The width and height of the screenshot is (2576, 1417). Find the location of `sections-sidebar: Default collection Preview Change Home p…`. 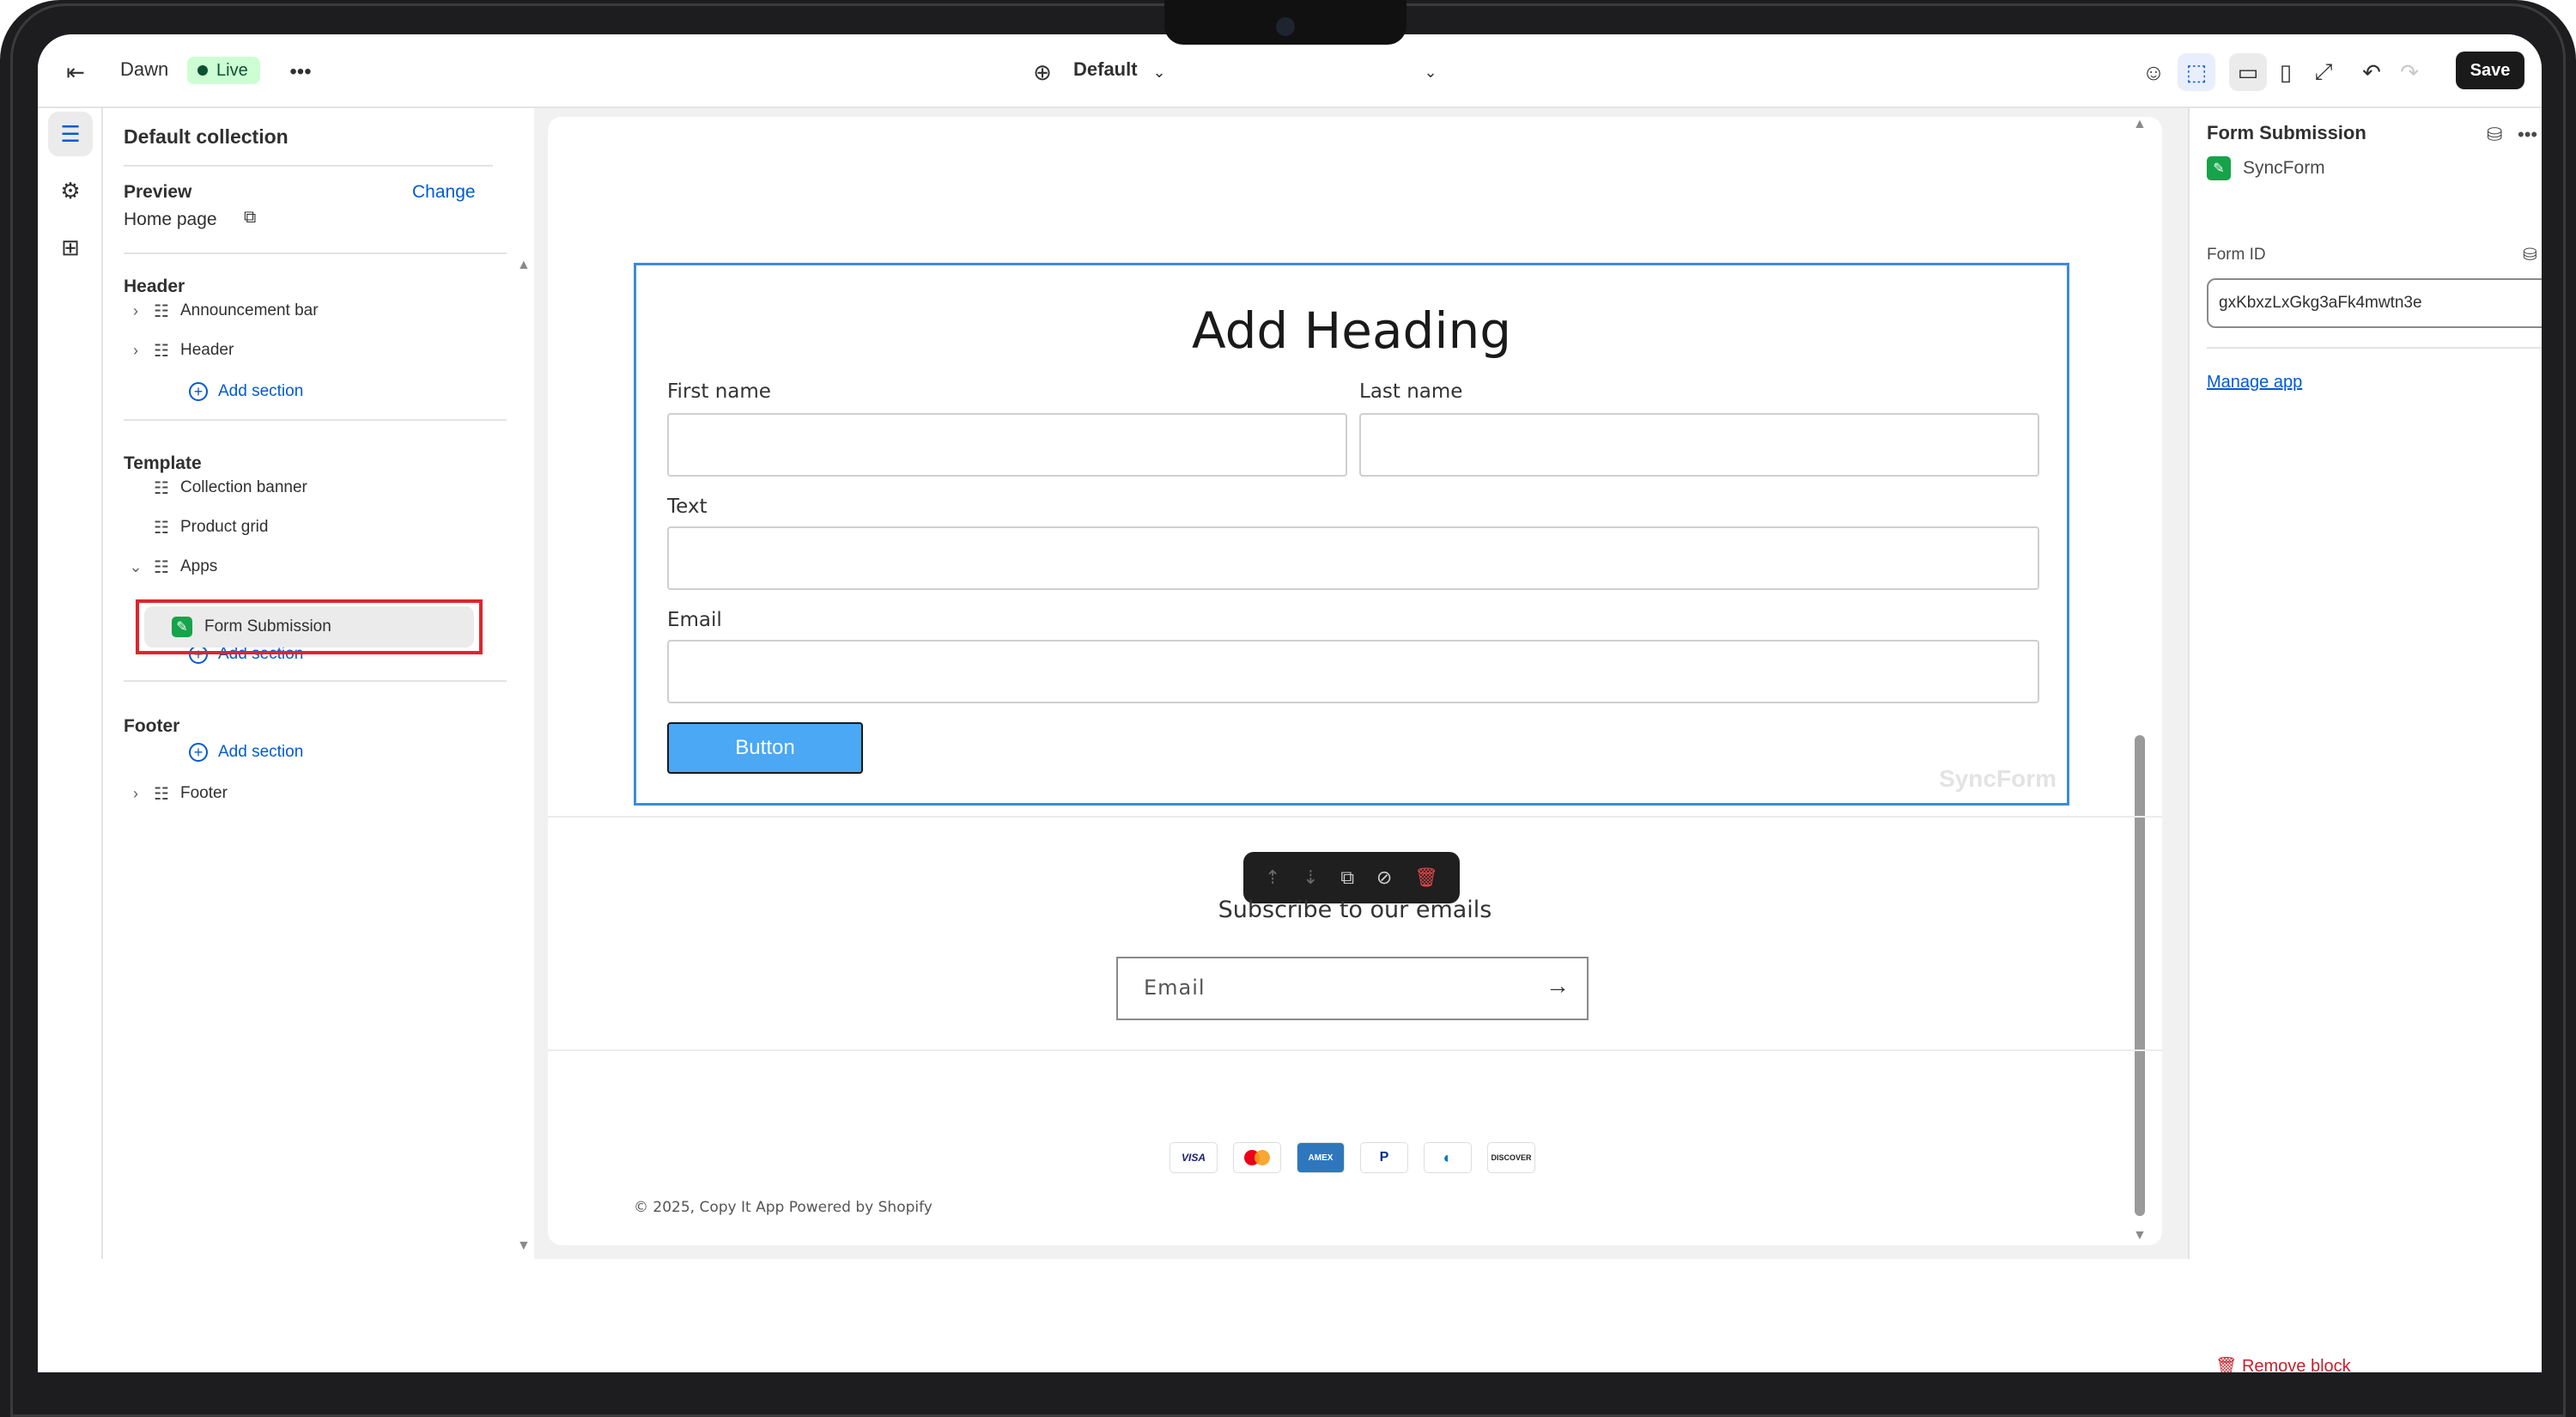

sections-sidebar: Default collection Preview Change Home p… is located at coordinates (318, 683).